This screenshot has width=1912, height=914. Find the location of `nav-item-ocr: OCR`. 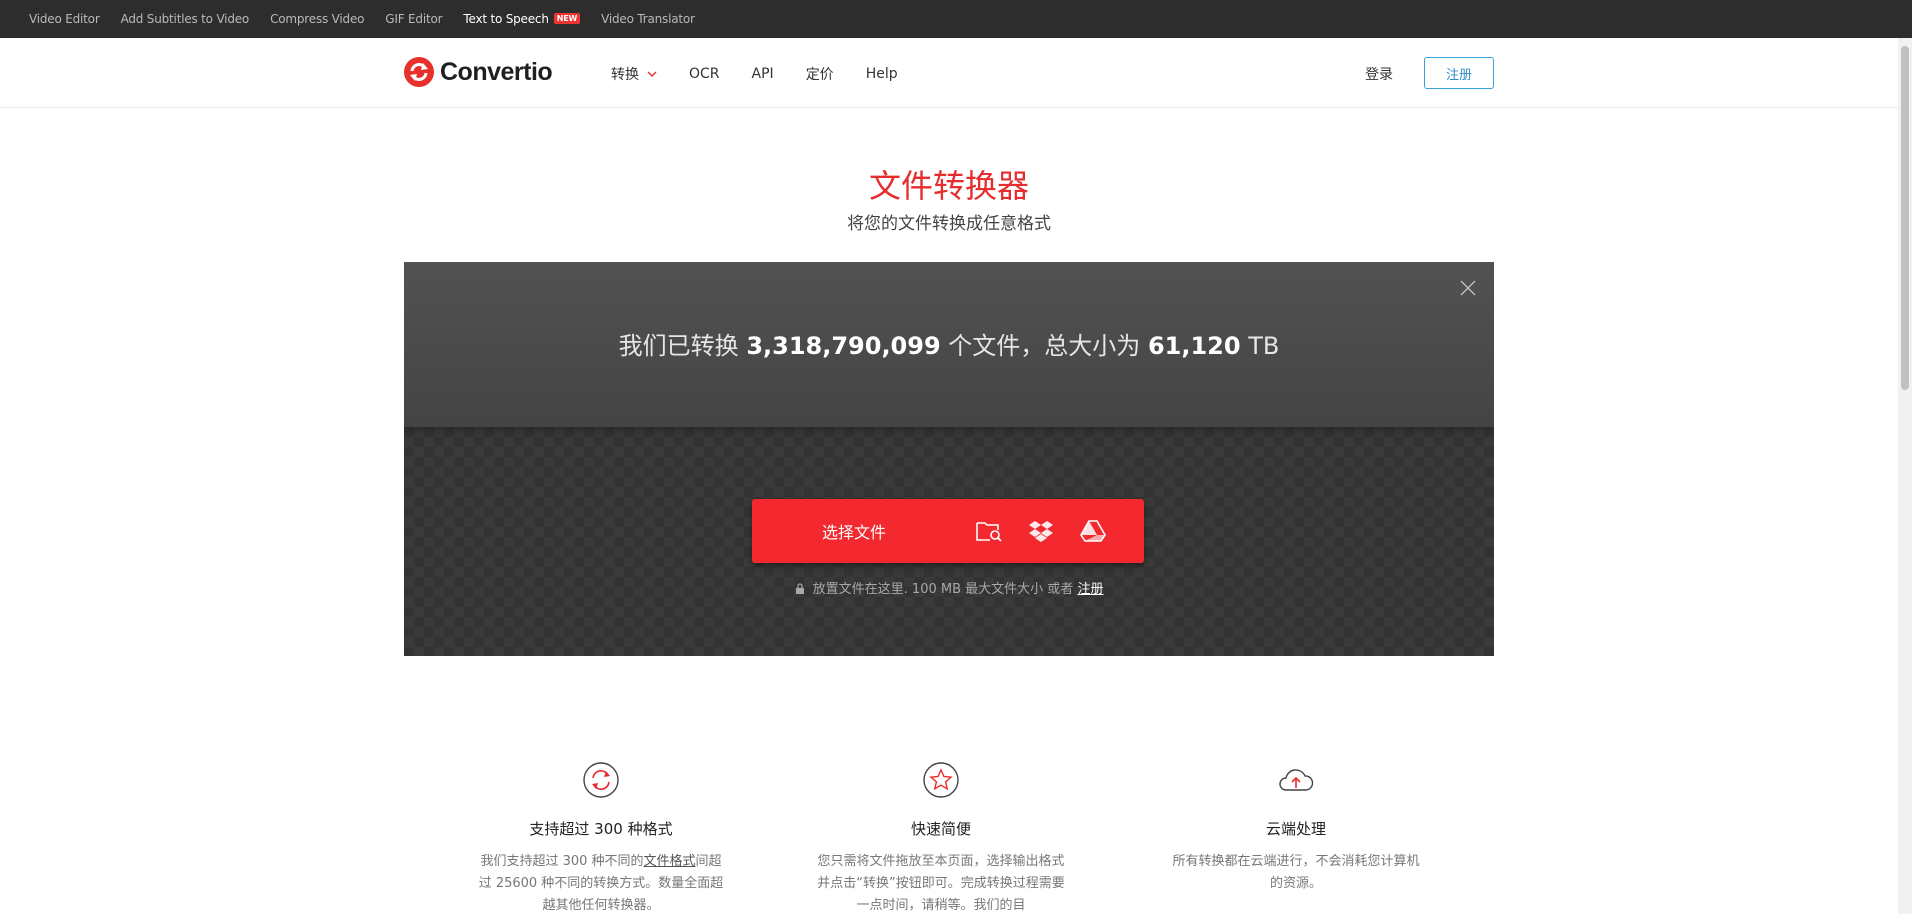

nav-item-ocr: OCR is located at coordinates (704, 74).